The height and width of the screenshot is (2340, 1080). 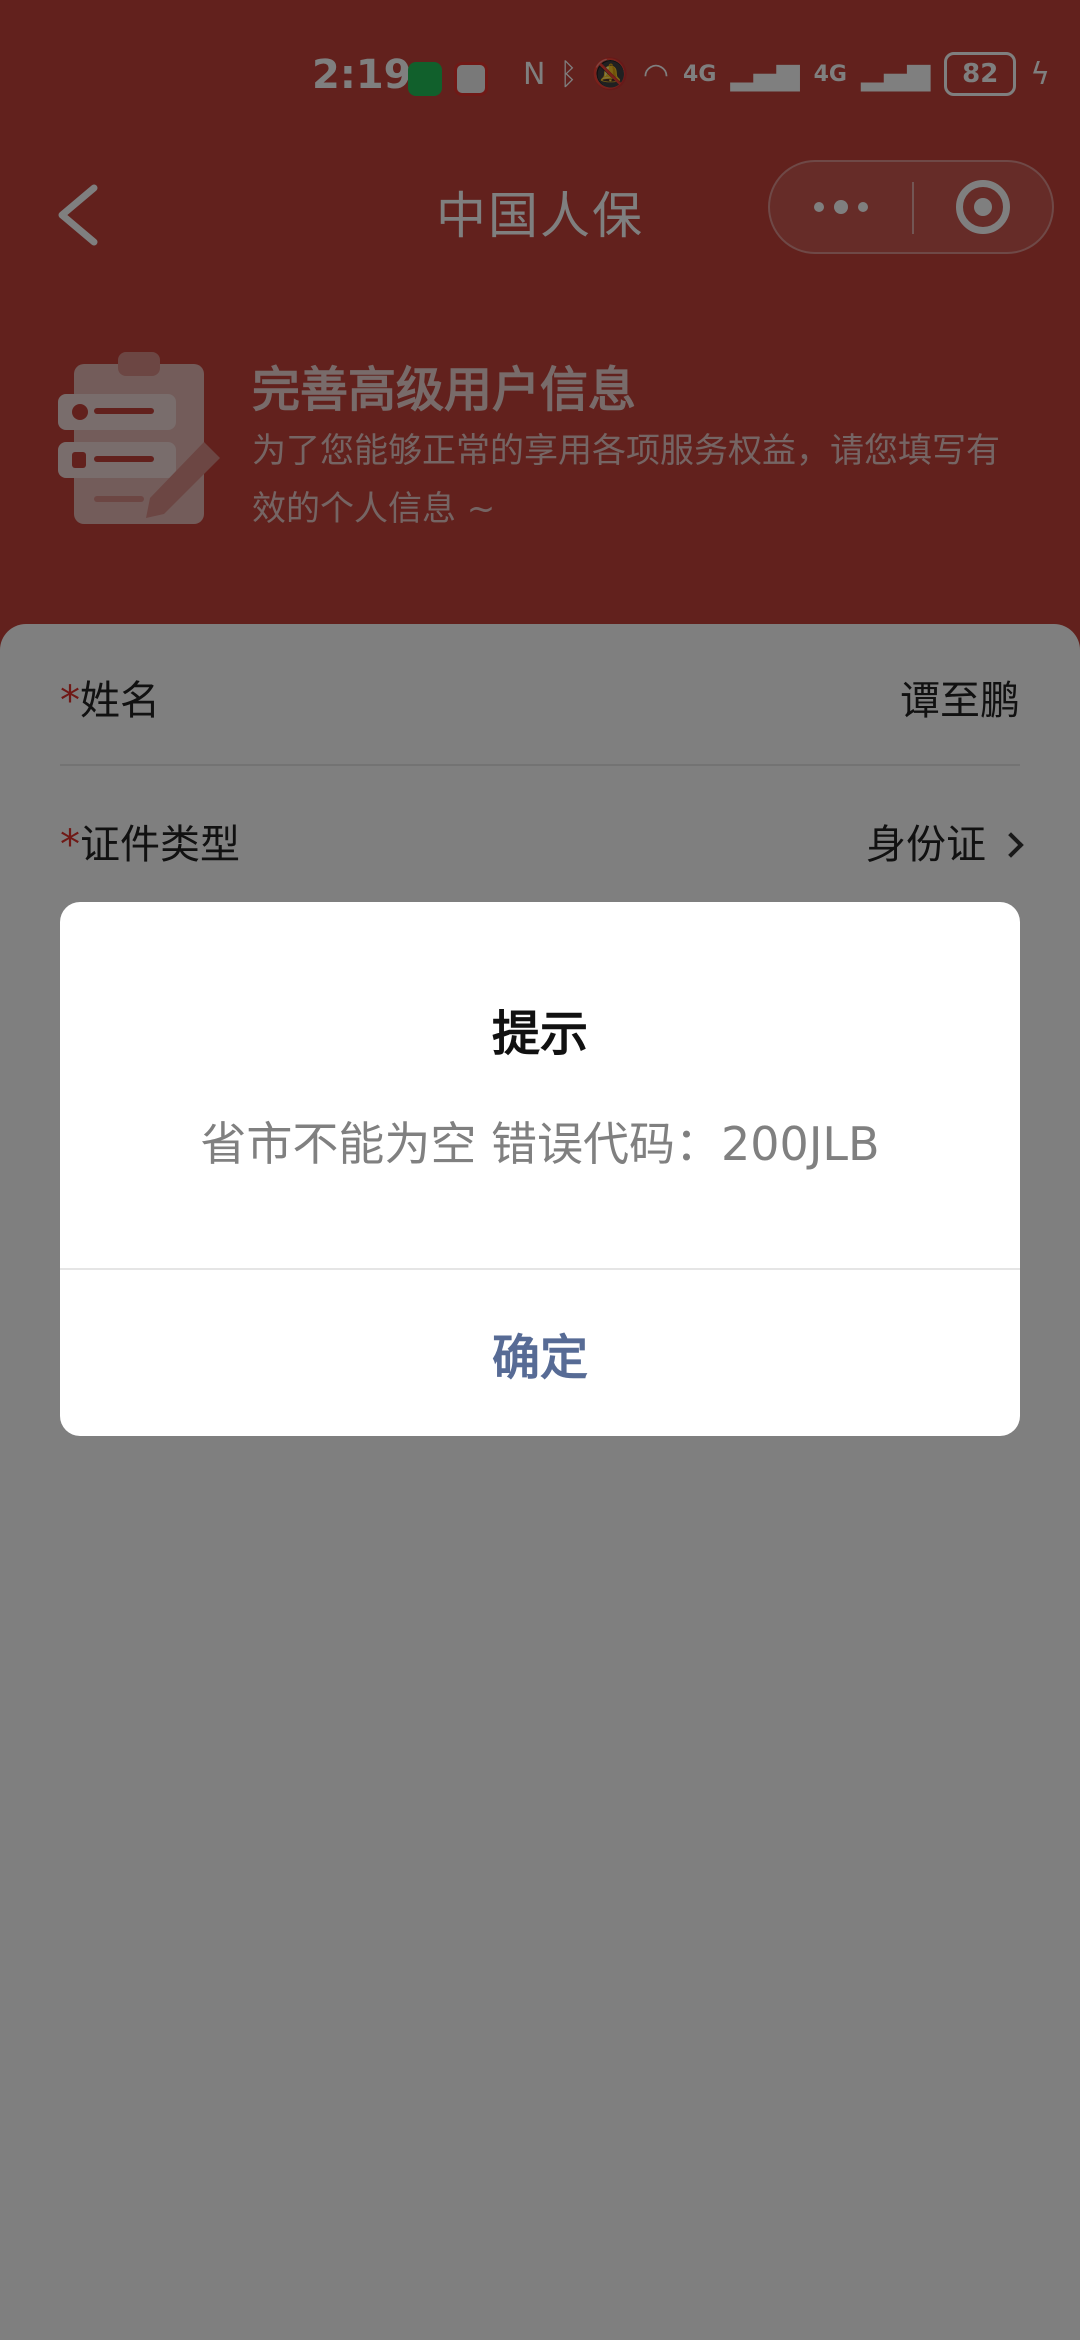 I want to click on dialog-title: 提示, so click(x=539, y=1034).